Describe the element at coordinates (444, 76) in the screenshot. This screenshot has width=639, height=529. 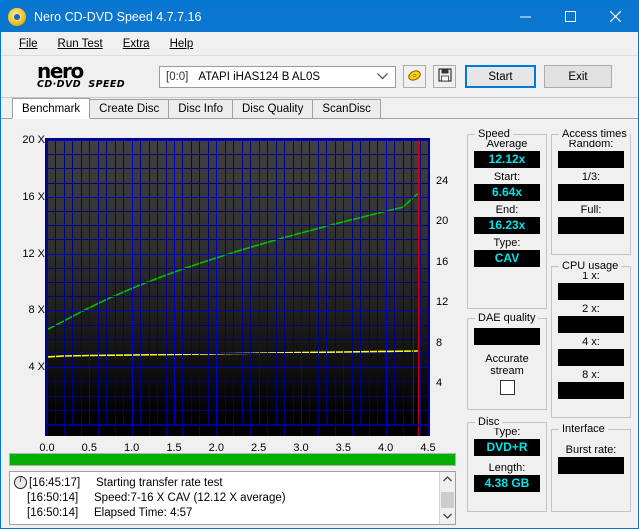
I see `save-results-button` at that location.